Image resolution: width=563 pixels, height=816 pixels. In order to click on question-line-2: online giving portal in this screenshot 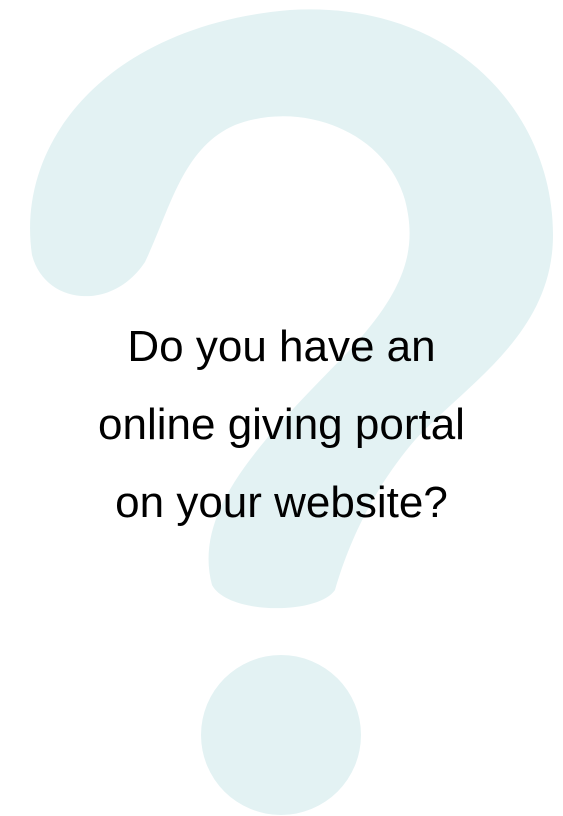, I will do `click(281, 424)`.